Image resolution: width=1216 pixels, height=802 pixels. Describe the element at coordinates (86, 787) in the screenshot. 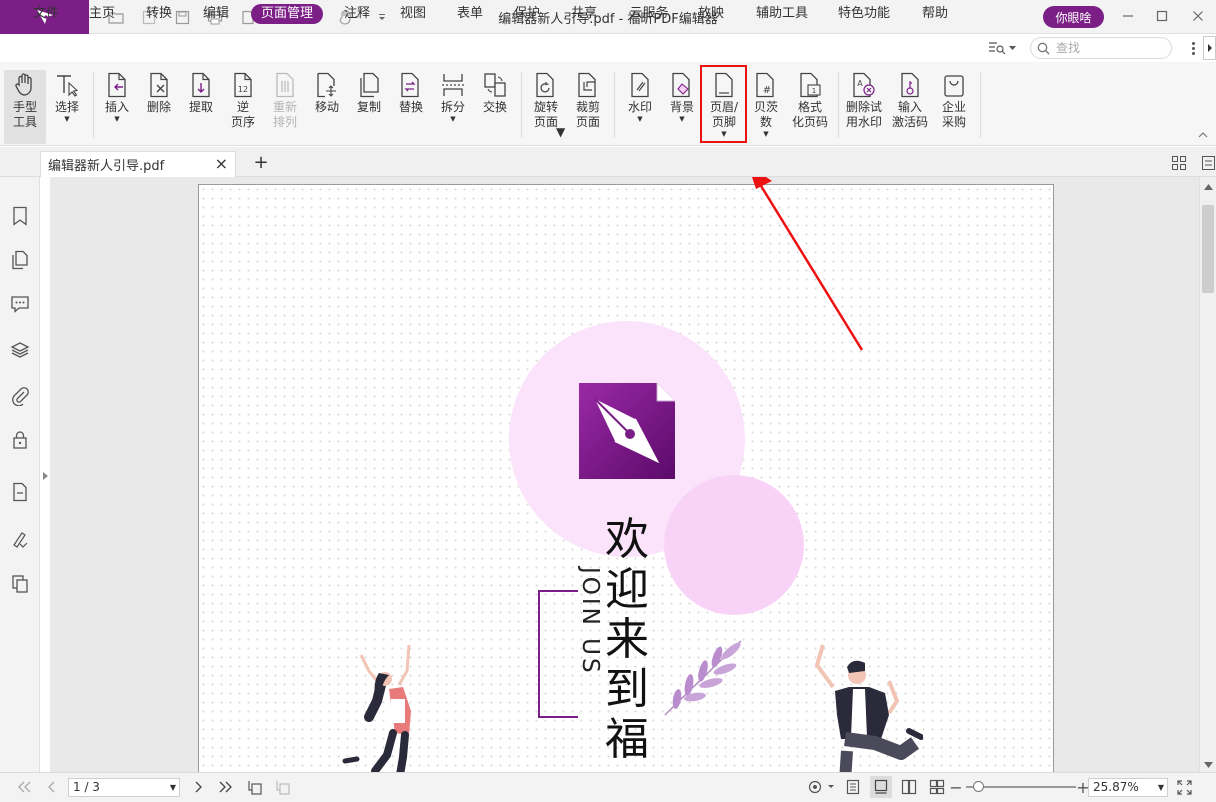

I see `page-number: 1 / 3` at that location.